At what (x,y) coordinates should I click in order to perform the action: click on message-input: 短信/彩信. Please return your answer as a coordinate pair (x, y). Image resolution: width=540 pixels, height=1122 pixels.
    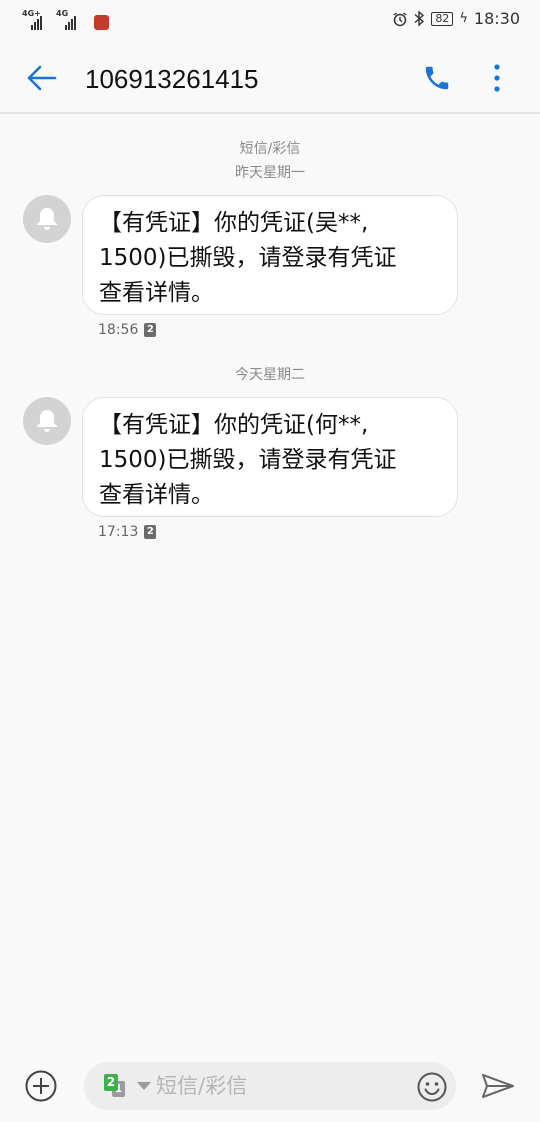
    Looking at the image, I should click on (201, 1086).